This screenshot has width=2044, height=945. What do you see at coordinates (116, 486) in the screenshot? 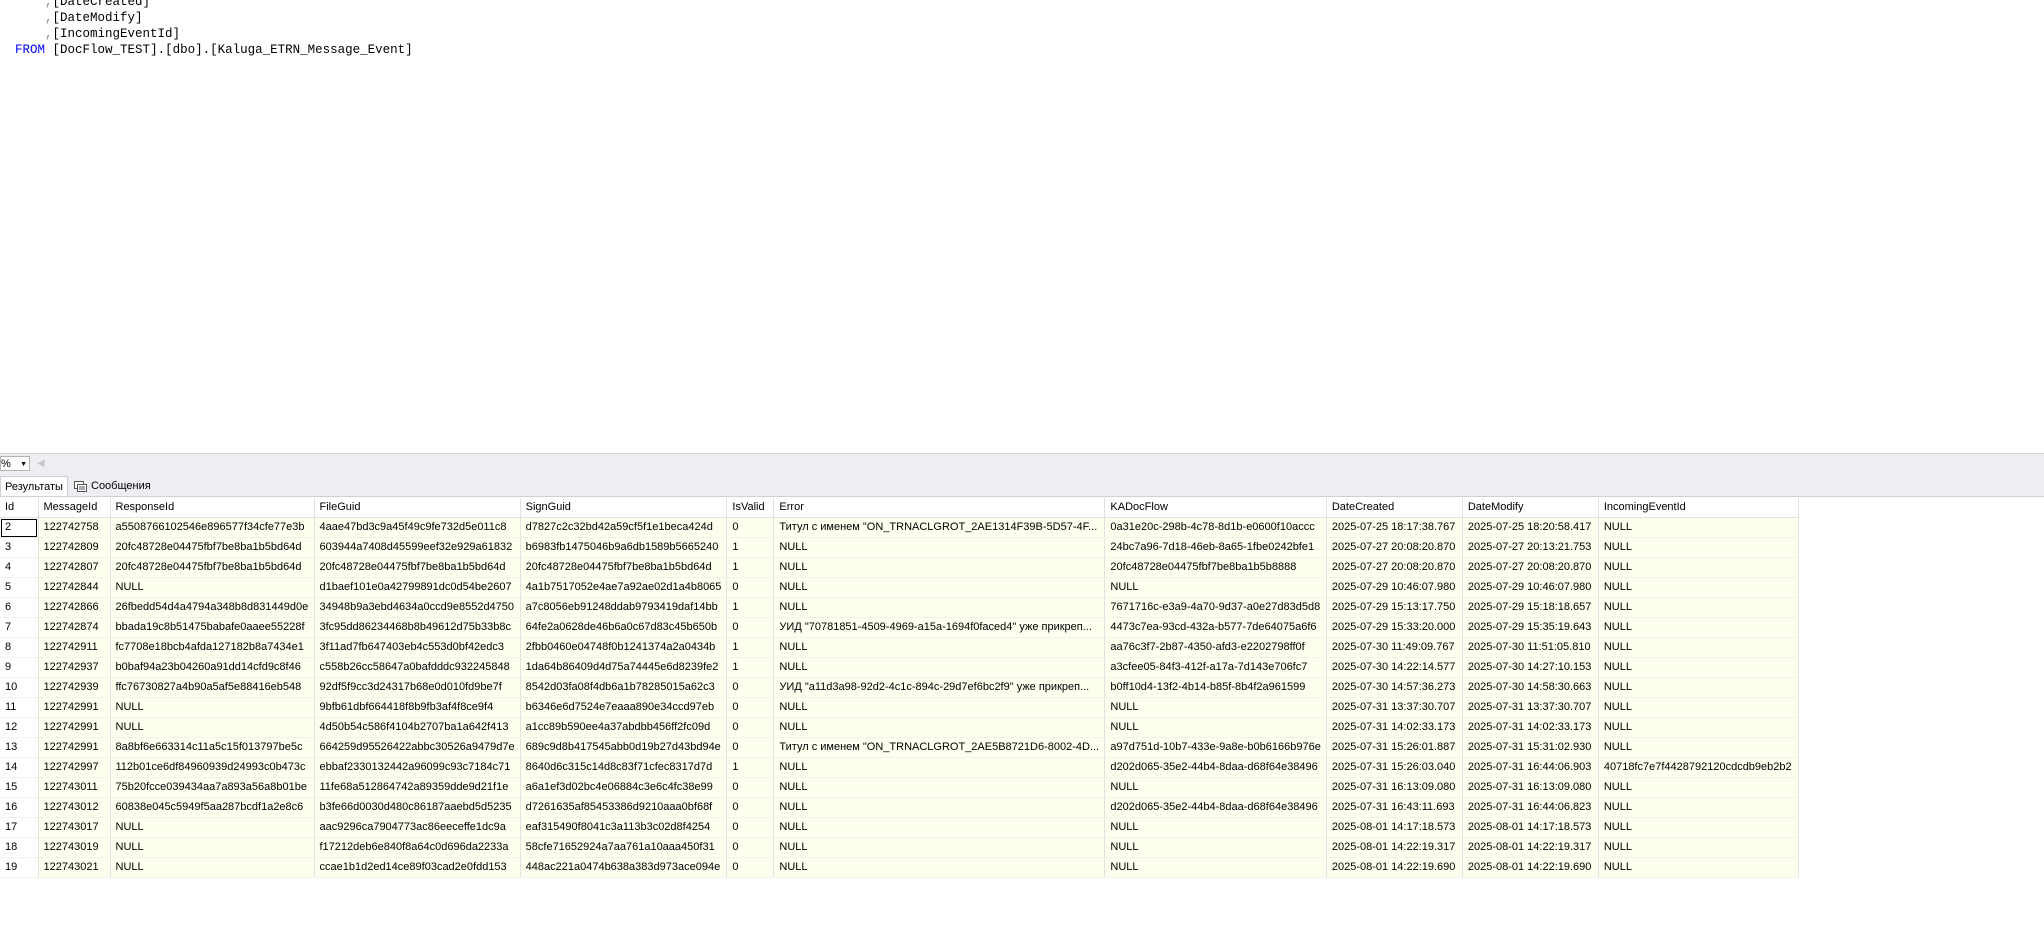
I see `tab-messages: Сообщения` at bounding box center [116, 486].